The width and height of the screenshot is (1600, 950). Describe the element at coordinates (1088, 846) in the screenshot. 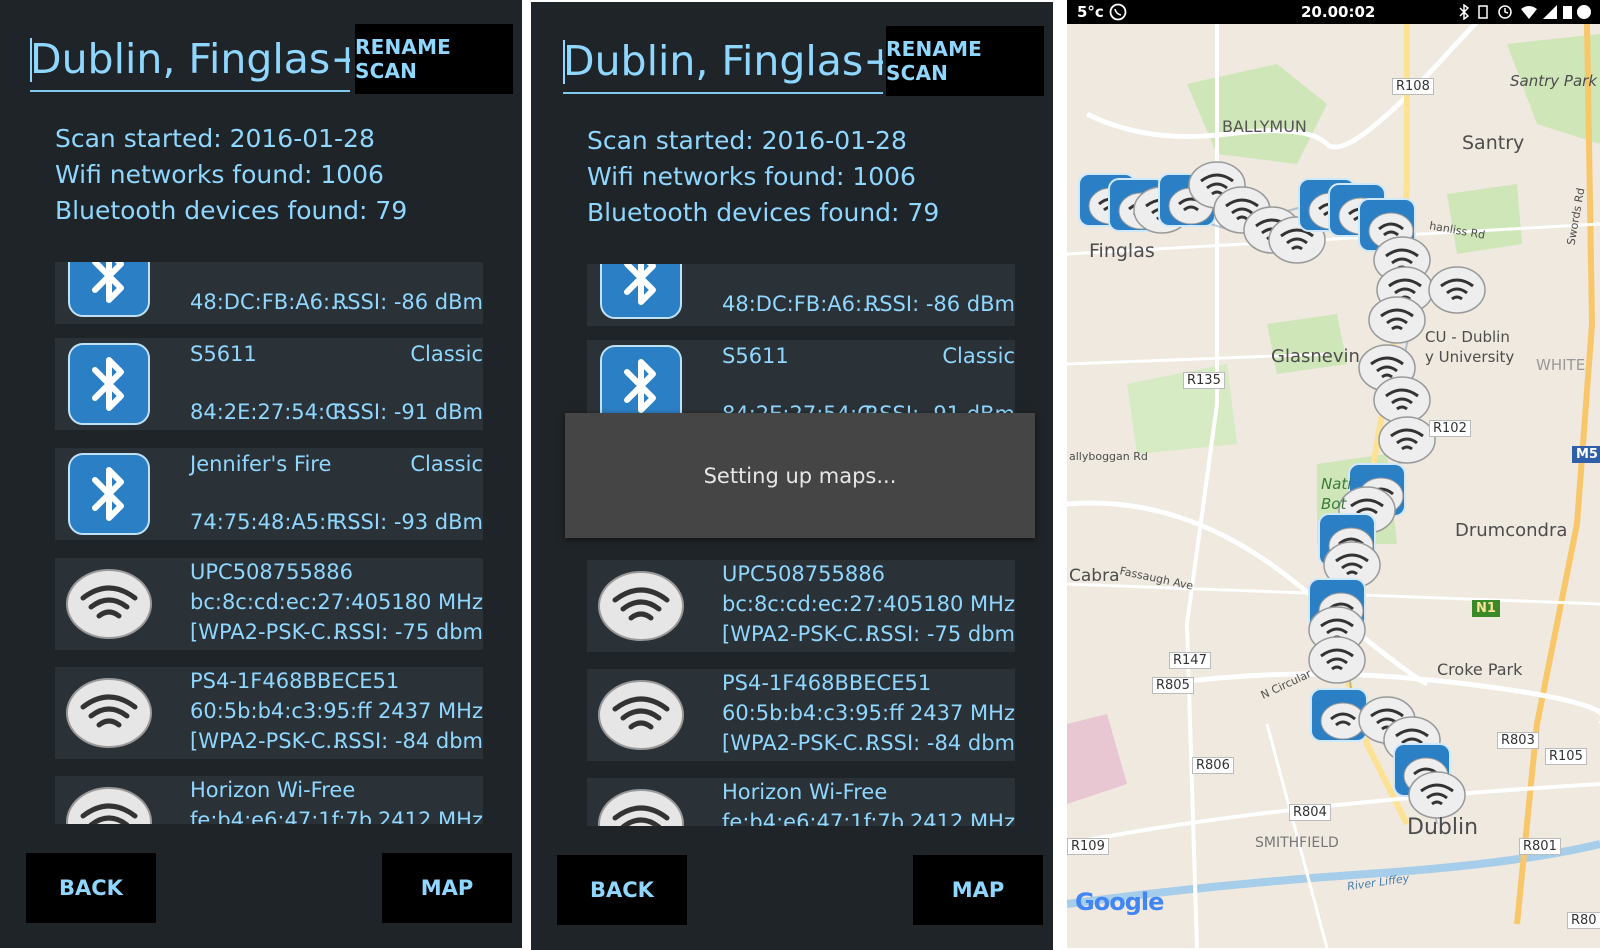

I see `road-shield: R109` at that location.